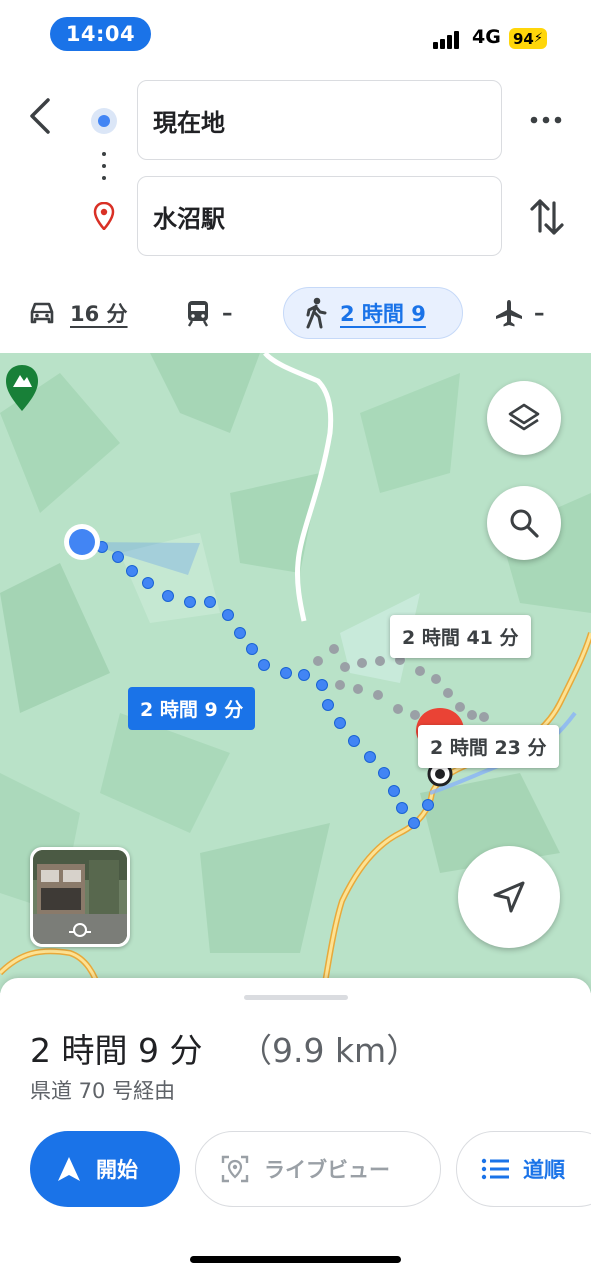 The width and height of the screenshot is (591, 1280). What do you see at coordinates (319, 216) in the screenshot?
I see `destination-field: 水沼駅` at bounding box center [319, 216].